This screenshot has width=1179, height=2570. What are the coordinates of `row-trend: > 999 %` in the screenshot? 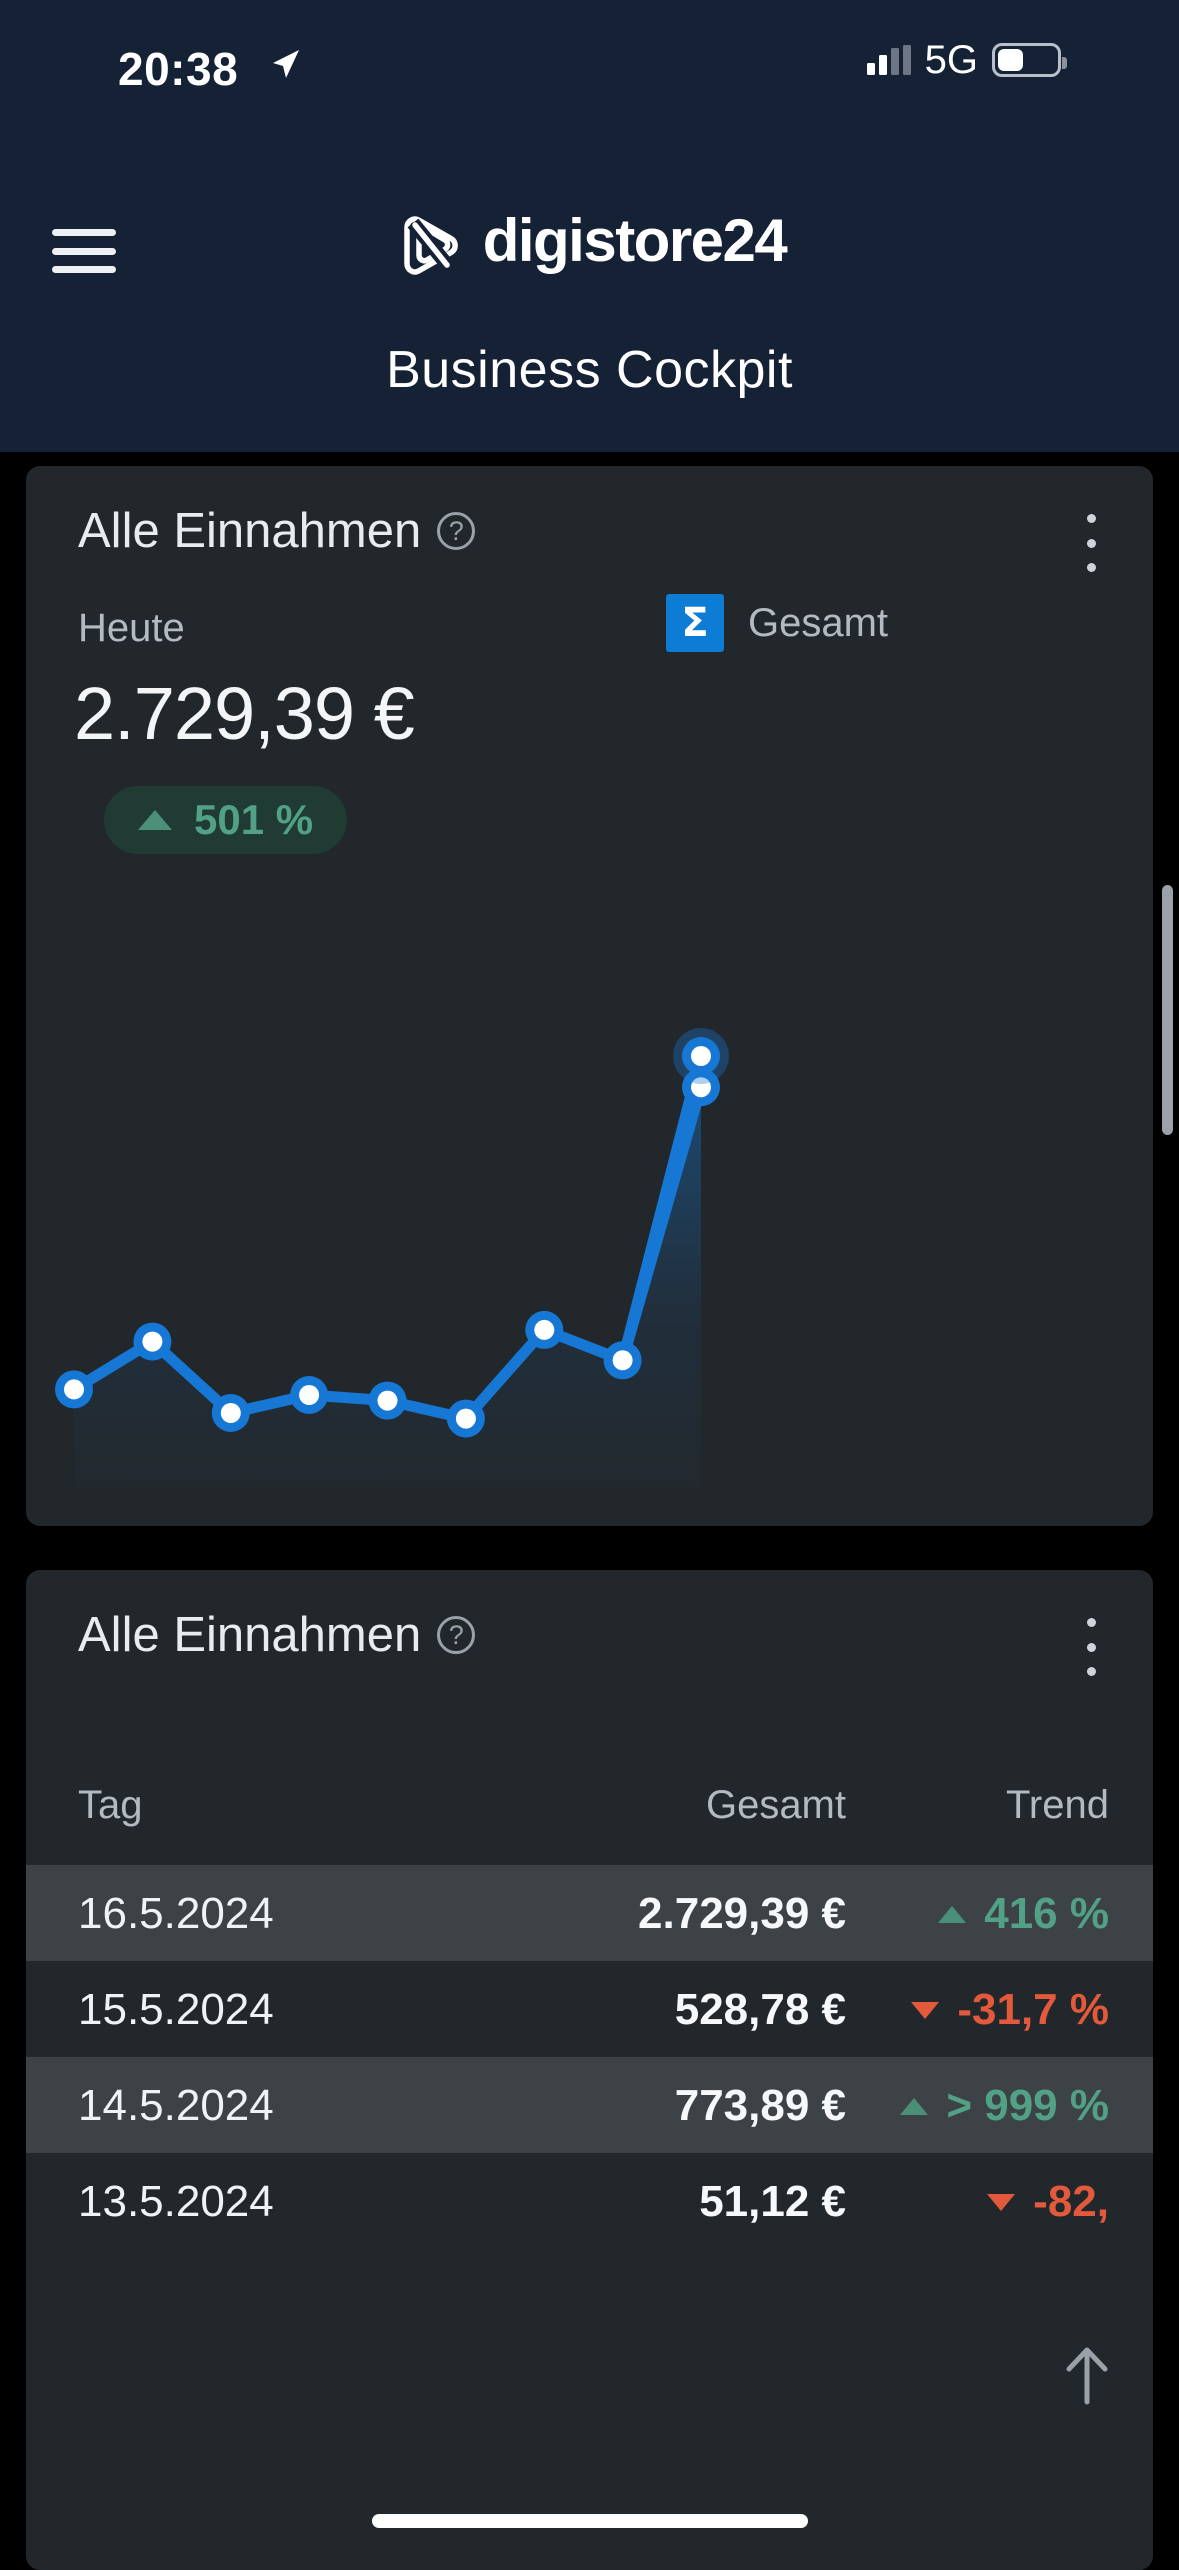 It's located at (567, 2106).